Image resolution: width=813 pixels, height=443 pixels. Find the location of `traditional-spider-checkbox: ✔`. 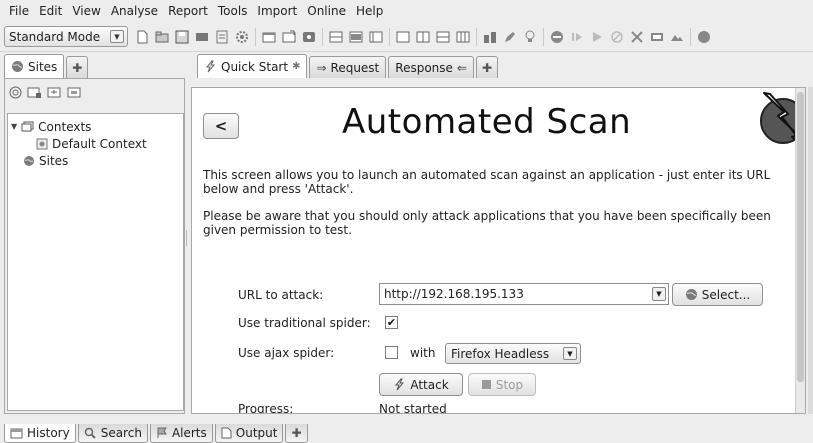

traditional-spider-checkbox: ✔ is located at coordinates (391, 322).